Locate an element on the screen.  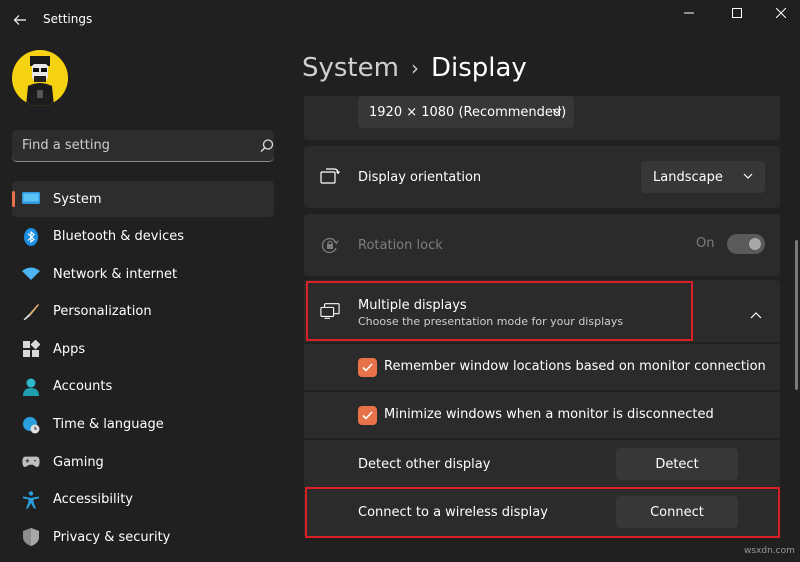
sidebar-item-label: Gaming is located at coordinates (78, 462).